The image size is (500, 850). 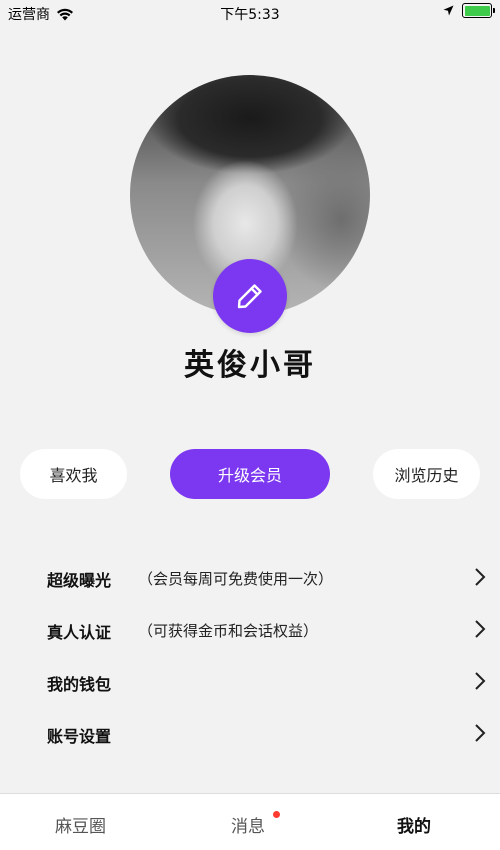 What do you see at coordinates (236, 579) in the screenshot?
I see `menu-subtitle: （会员每周可免费使用一次）` at bounding box center [236, 579].